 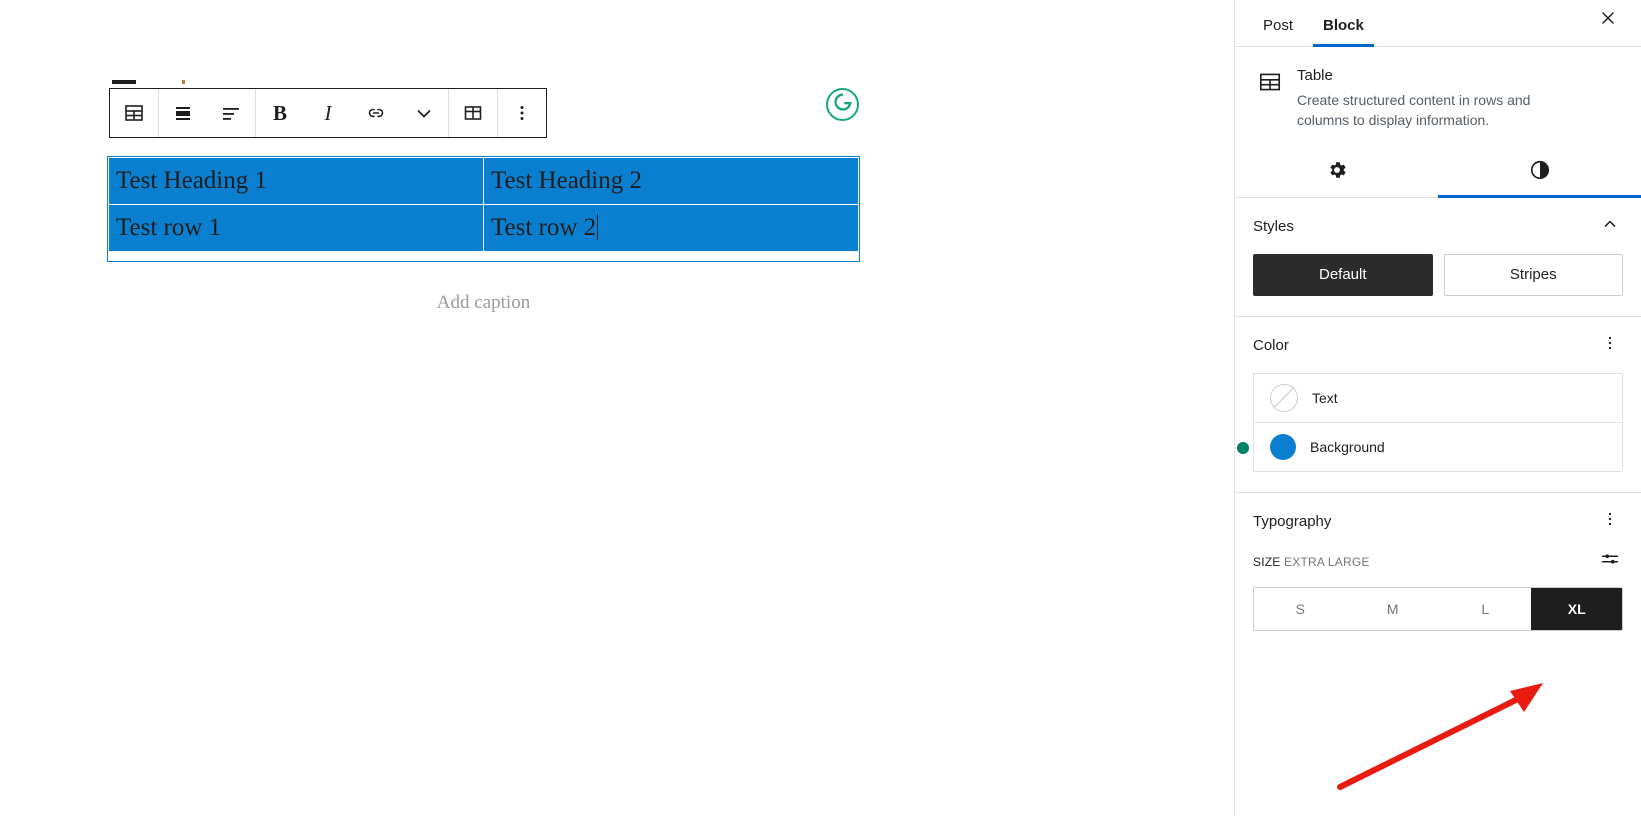 I want to click on panel-tab-bar, so click(x=1438, y=173).